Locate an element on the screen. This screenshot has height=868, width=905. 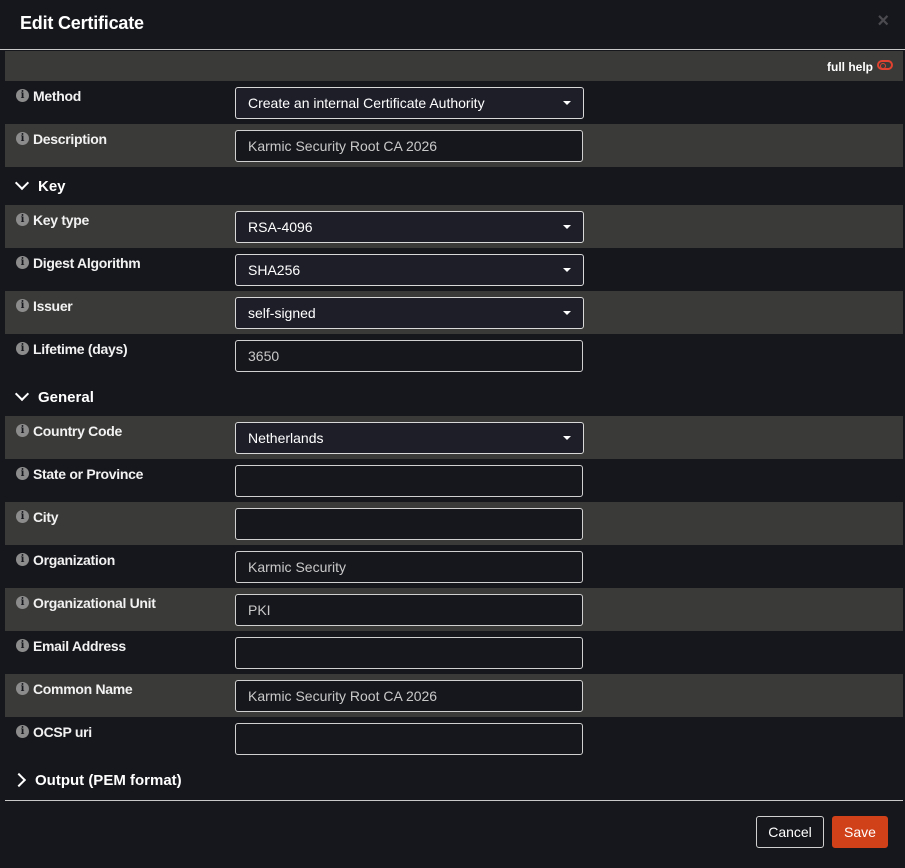
organization-input is located at coordinates (409, 567).